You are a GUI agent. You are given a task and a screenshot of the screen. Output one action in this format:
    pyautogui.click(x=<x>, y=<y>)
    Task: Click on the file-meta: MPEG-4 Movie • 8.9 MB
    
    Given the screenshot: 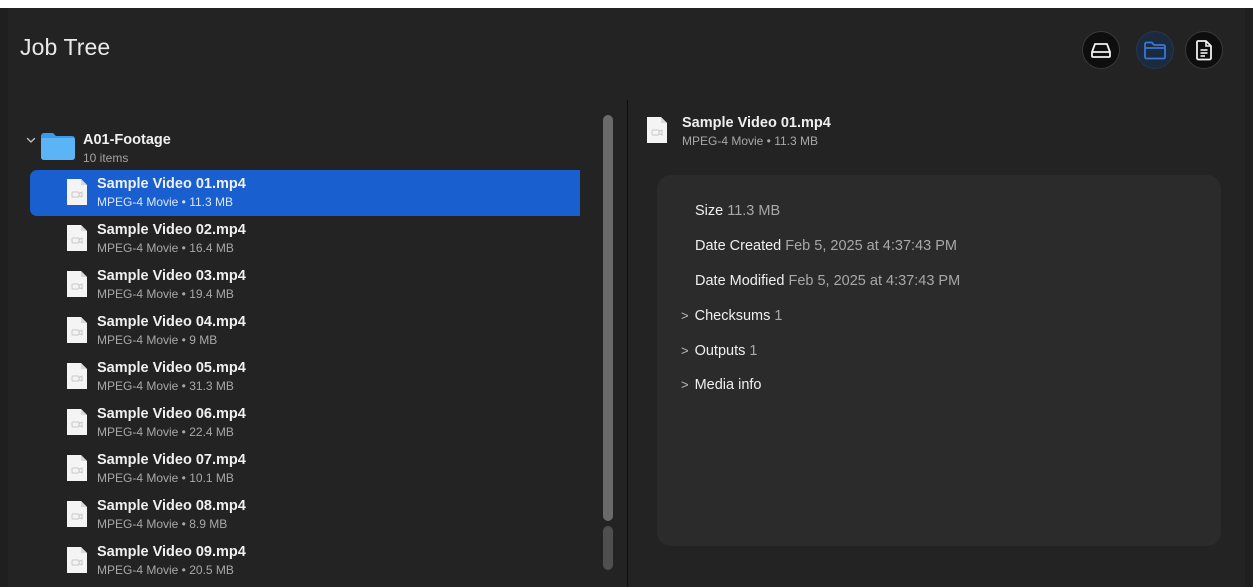 What is the action you would take?
    pyautogui.click(x=162, y=524)
    